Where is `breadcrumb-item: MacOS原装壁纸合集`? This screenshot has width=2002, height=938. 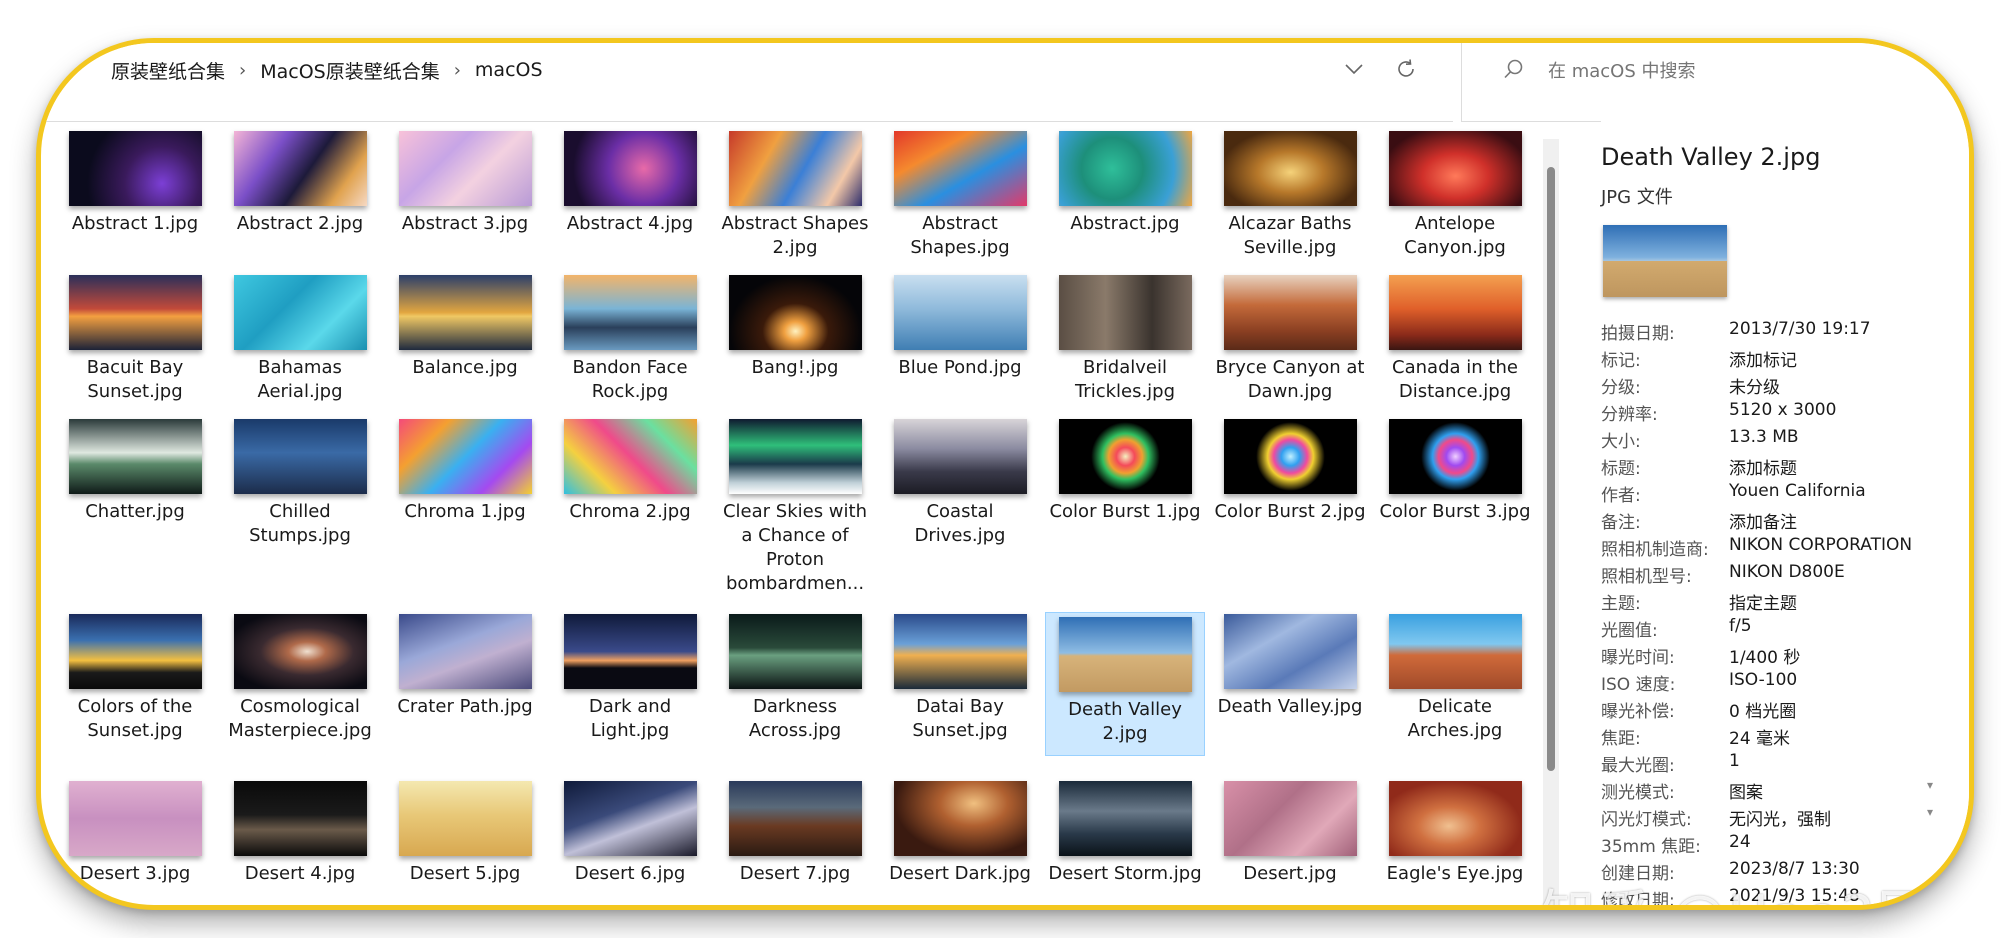
breadcrumb-item: MacOS原装壁纸合集 is located at coordinates (350, 70).